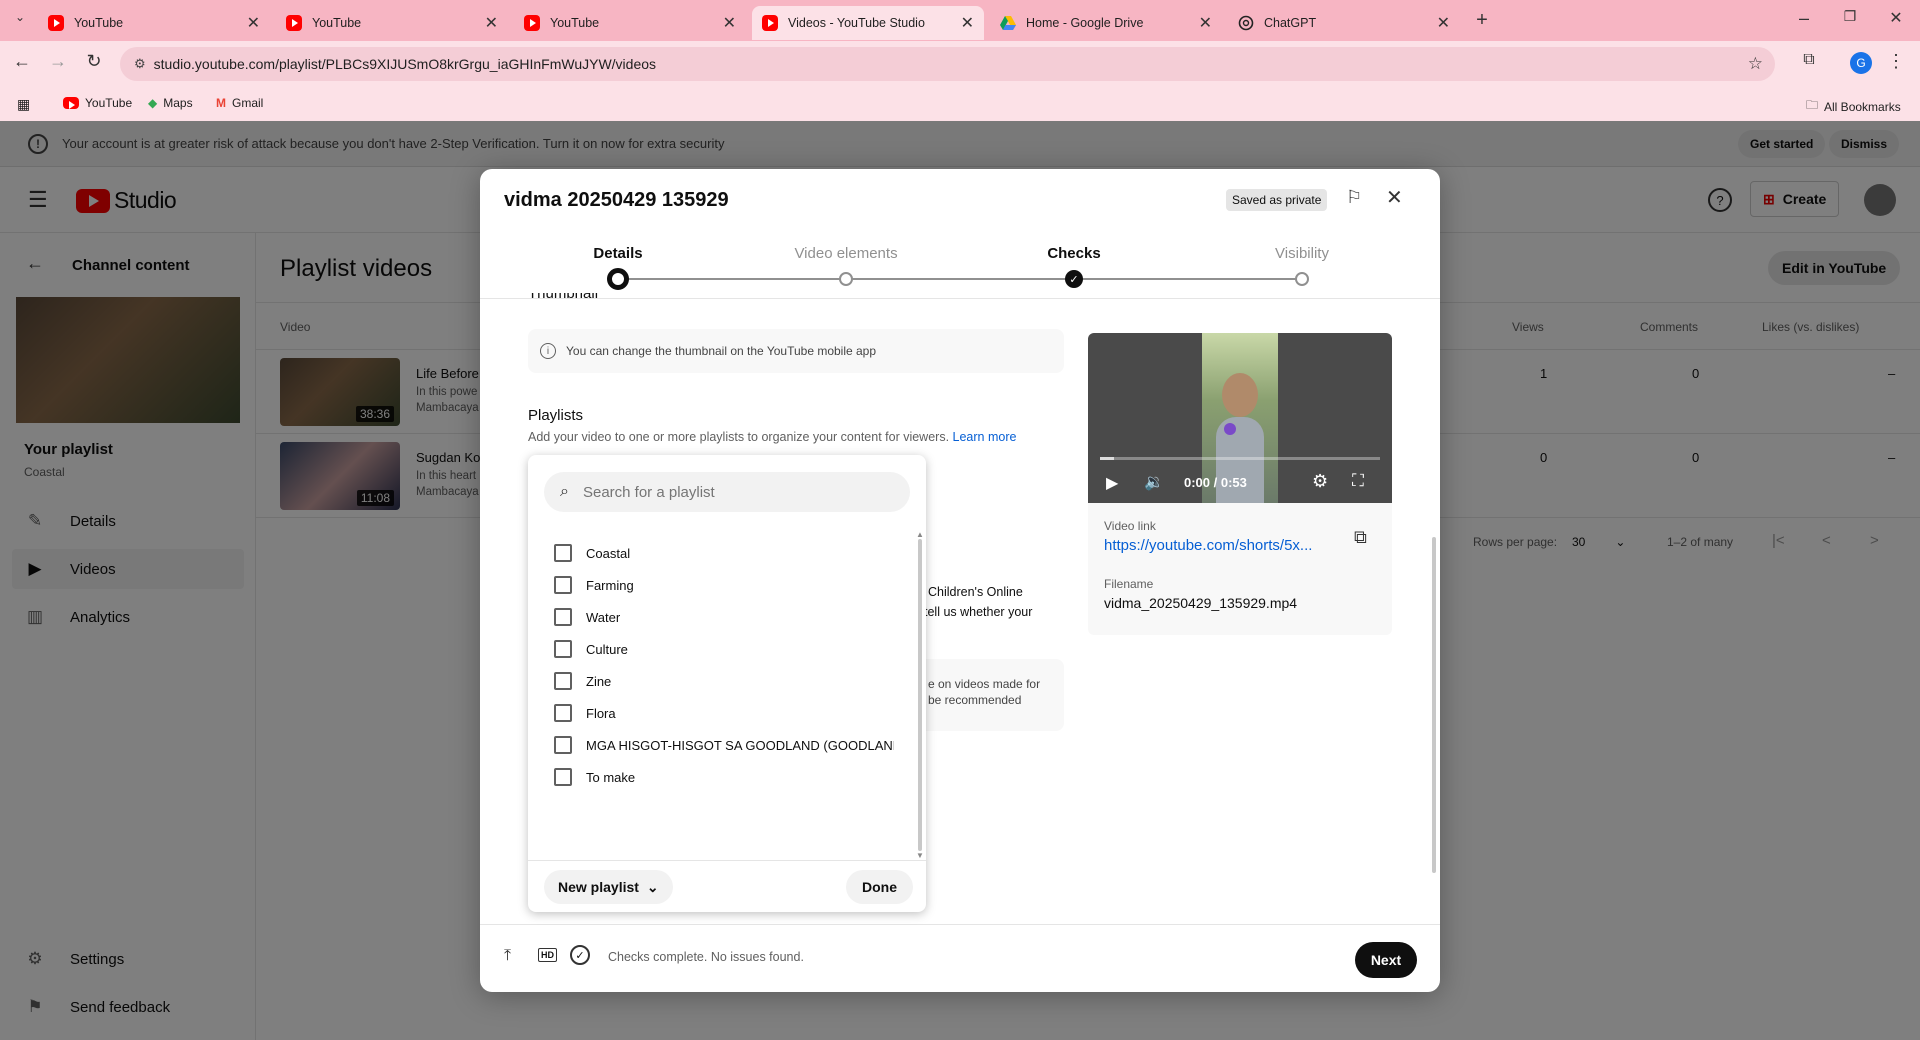  I want to click on video-player: ▶ 🔉 0:00 / 0:53 ⚙ ⛶, so click(1240, 418).